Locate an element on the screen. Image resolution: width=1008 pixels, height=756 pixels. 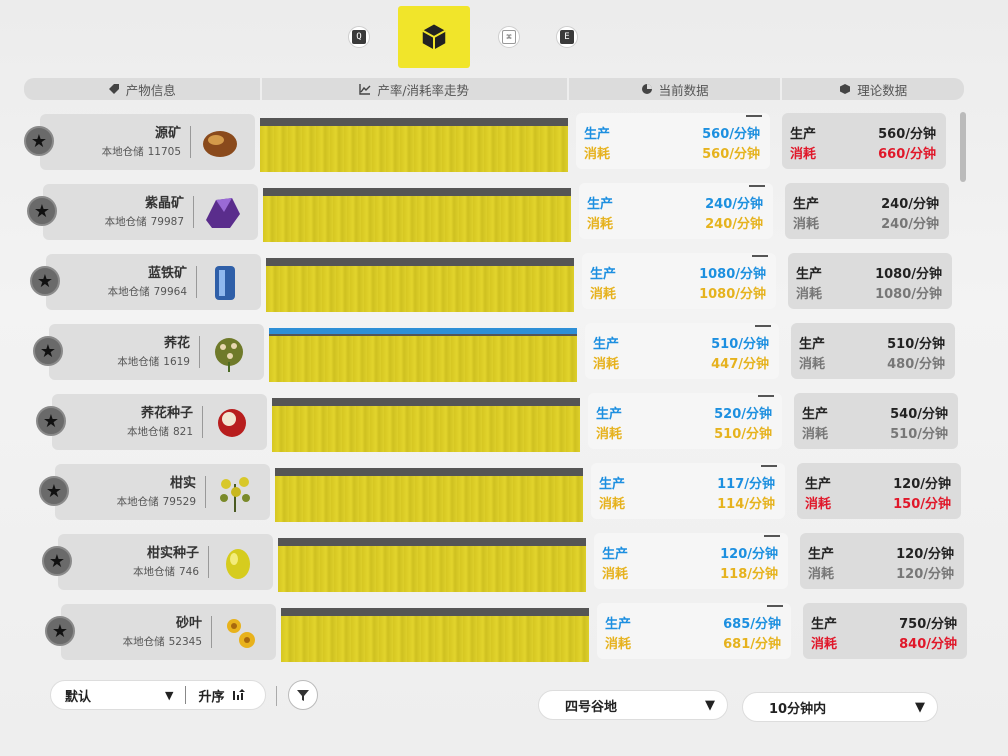
product-info-card: 蓝铁矿 本地仓储 79964 is located at coordinates (153, 282).